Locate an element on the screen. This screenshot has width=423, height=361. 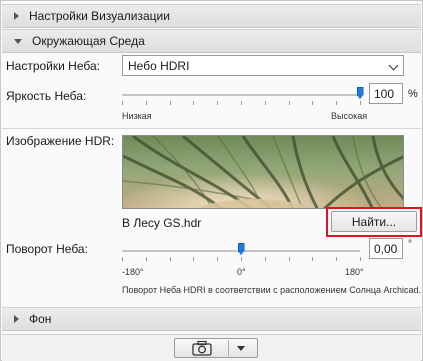
sky-rotation-input: 0,00 is located at coordinates (386, 248).